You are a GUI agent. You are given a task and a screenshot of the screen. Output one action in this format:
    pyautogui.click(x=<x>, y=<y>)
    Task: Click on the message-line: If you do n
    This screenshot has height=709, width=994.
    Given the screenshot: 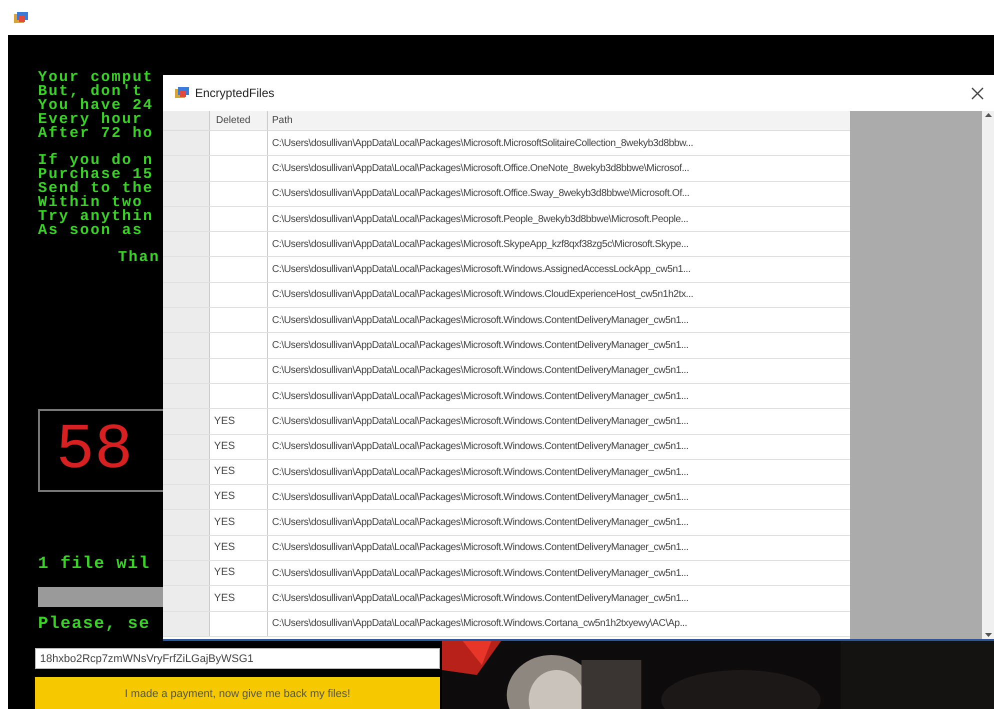 What is the action you would take?
    pyautogui.click(x=96, y=161)
    